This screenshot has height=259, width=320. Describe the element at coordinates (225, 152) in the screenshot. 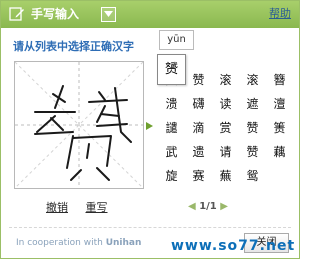

I see `candidate-char: 请` at that location.